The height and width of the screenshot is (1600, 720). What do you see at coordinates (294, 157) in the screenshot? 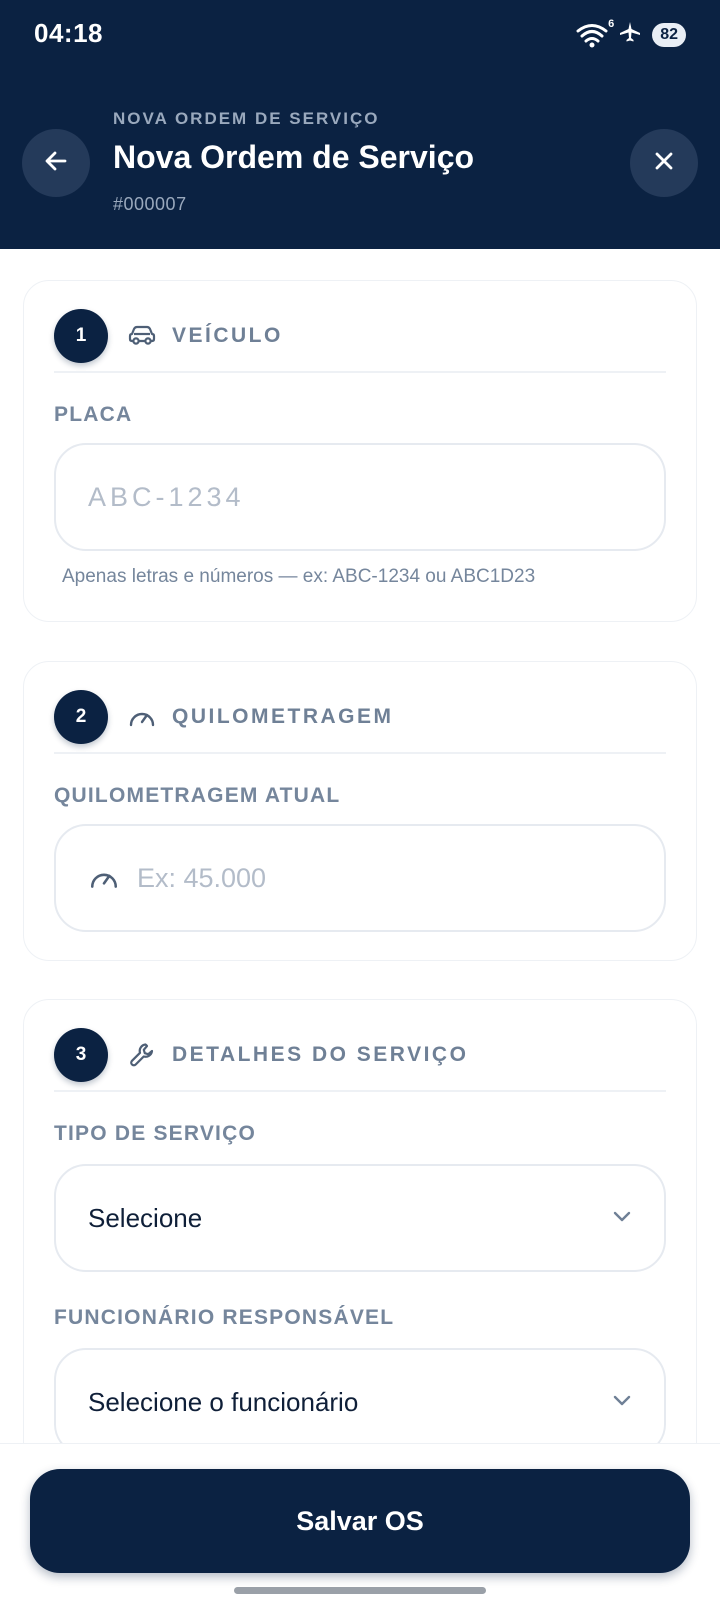
I see `page-title: Nova Ordem de Serviço` at bounding box center [294, 157].